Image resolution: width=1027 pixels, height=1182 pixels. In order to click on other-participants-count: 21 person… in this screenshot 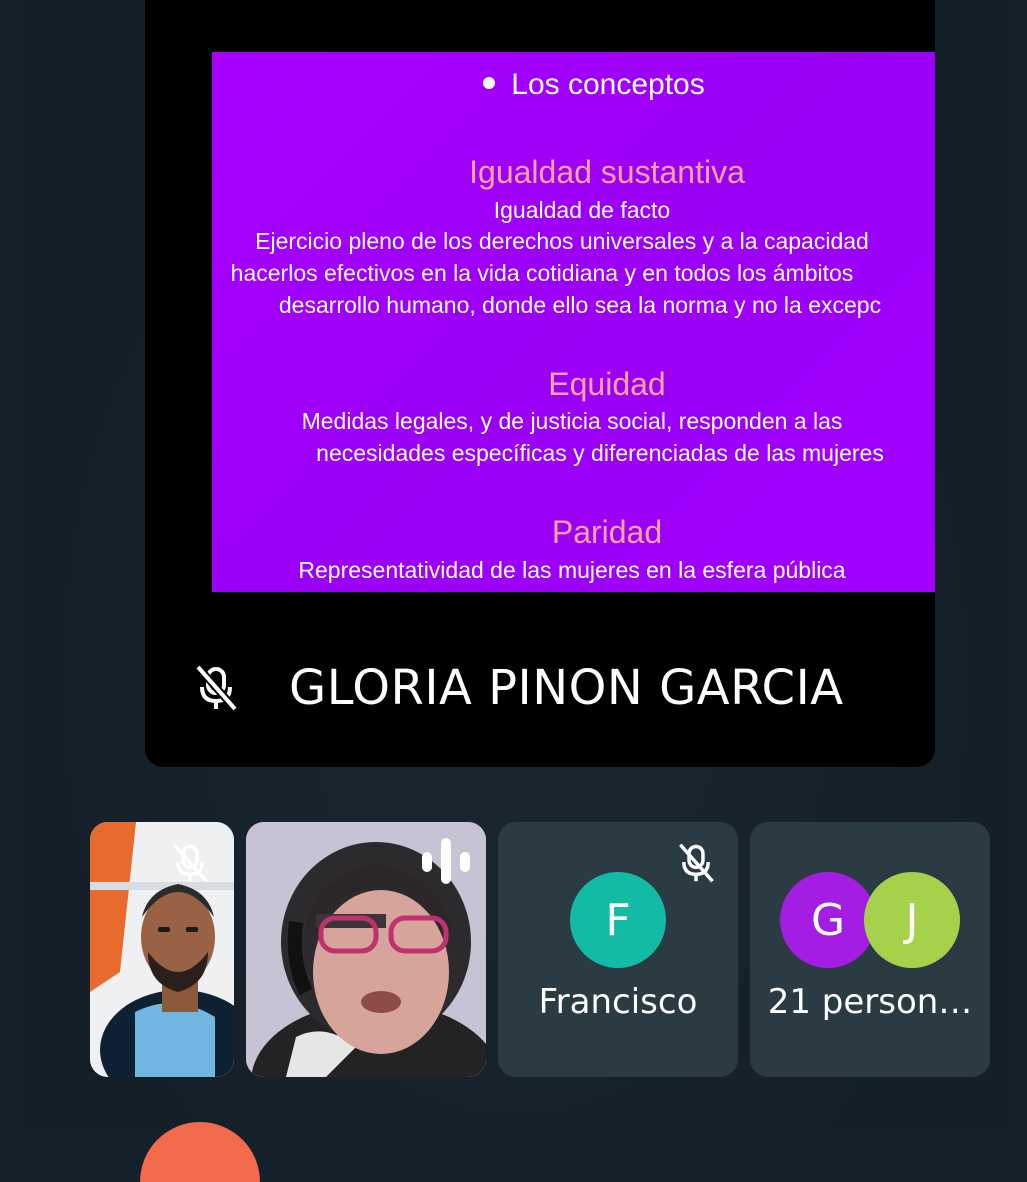, I will do `click(870, 1002)`.